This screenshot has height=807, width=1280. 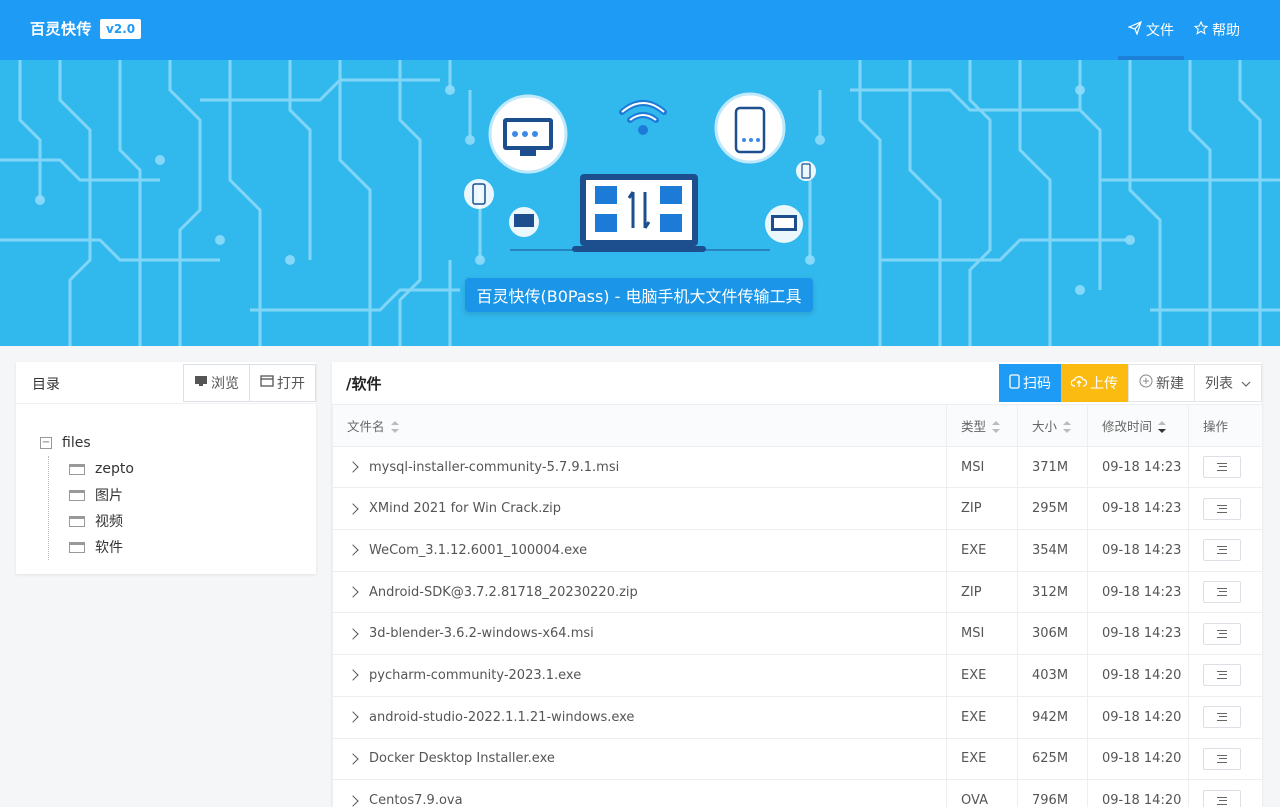 I want to click on nav-files-label: 文件, so click(x=1160, y=31).